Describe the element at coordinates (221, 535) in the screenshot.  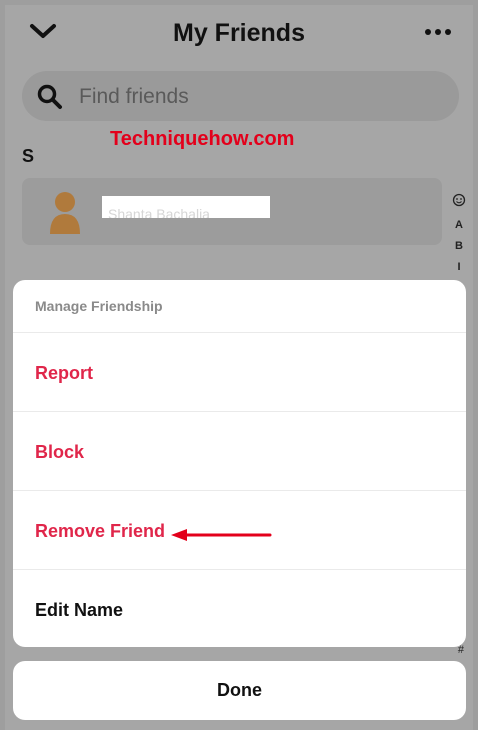
I see `annotation-arrow-icon` at that location.